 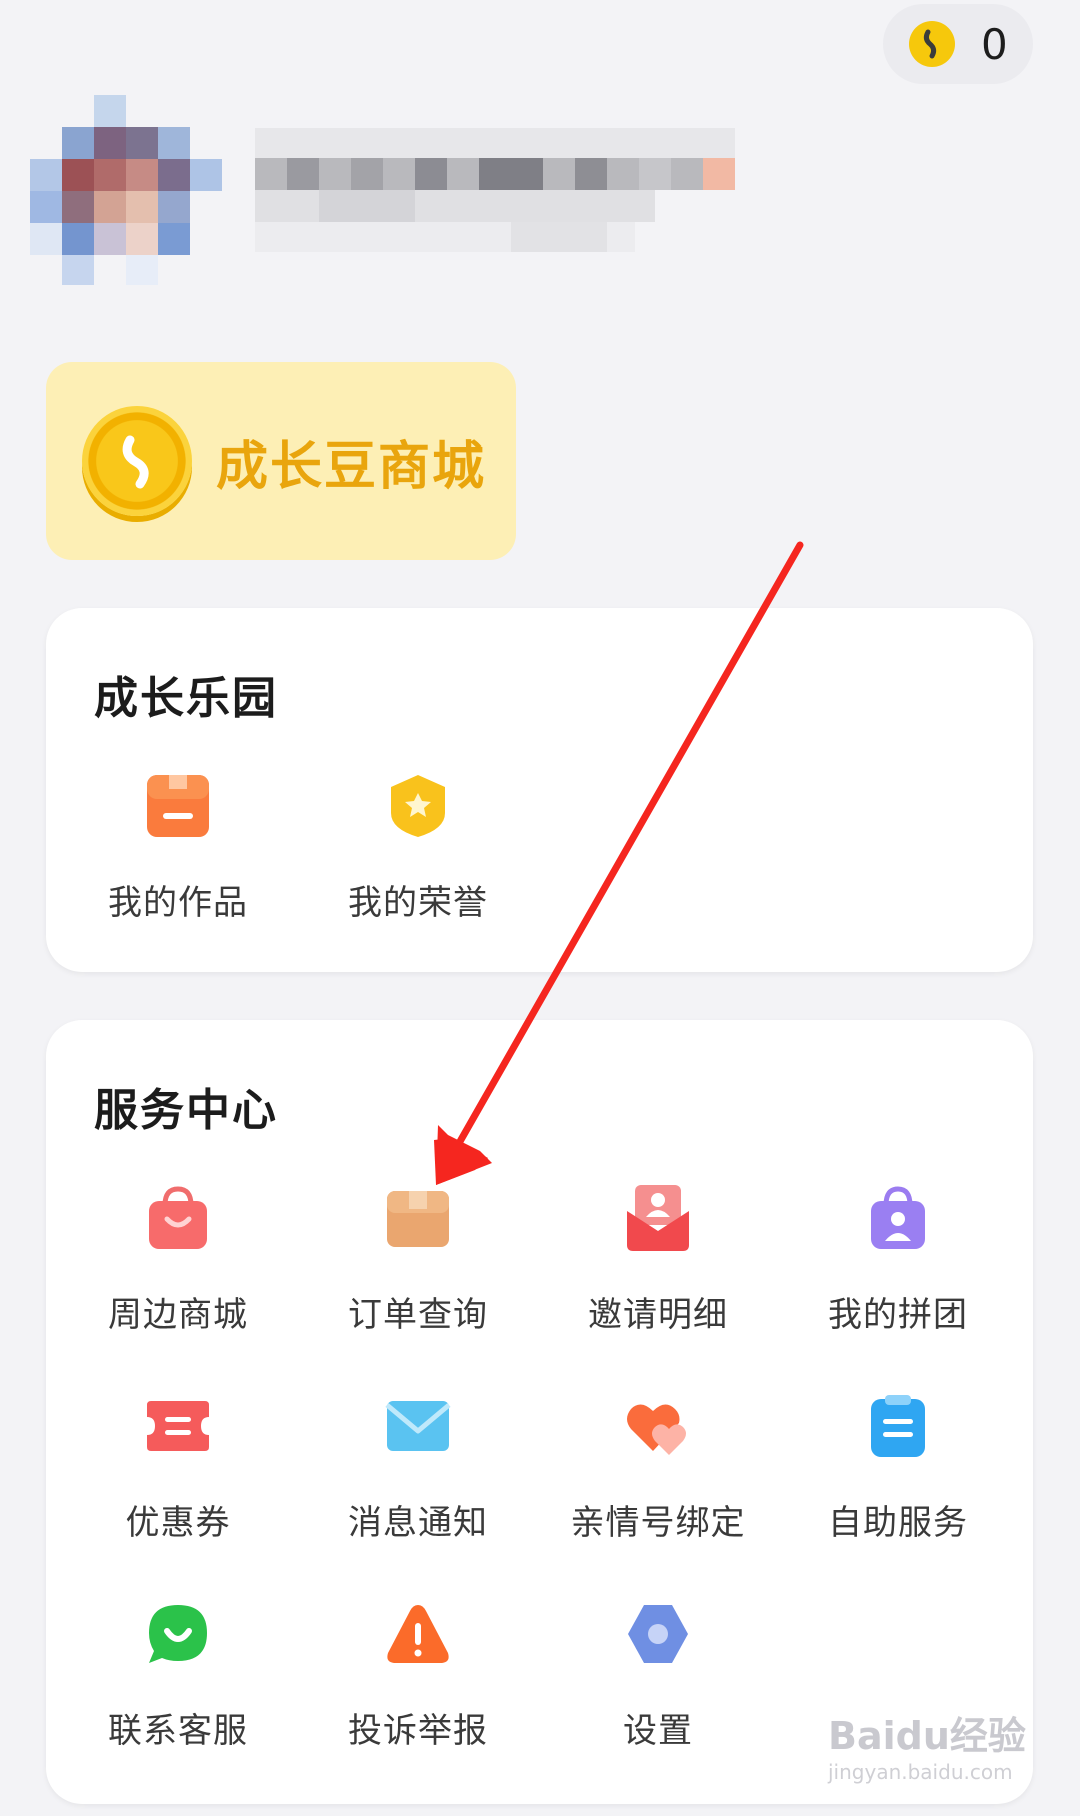 I want to click on group-buy-bag-icon, so click(x=898, y=1218).